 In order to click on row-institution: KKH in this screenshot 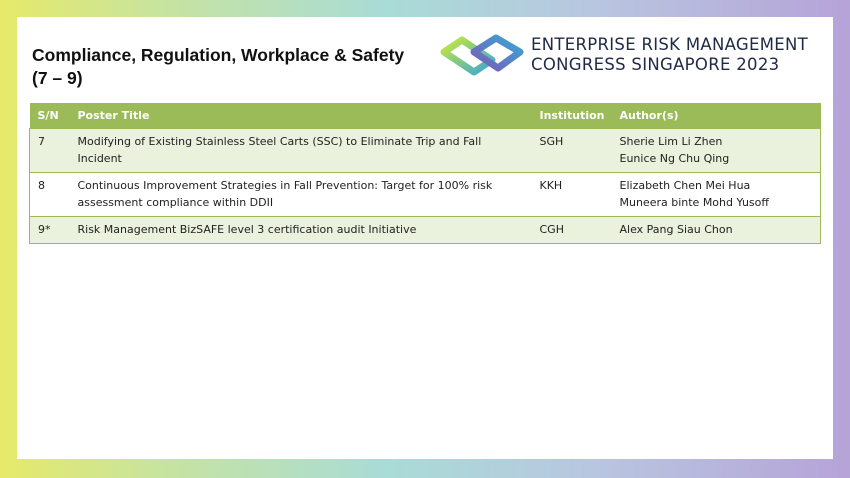, I will do `click(571, 194)`.